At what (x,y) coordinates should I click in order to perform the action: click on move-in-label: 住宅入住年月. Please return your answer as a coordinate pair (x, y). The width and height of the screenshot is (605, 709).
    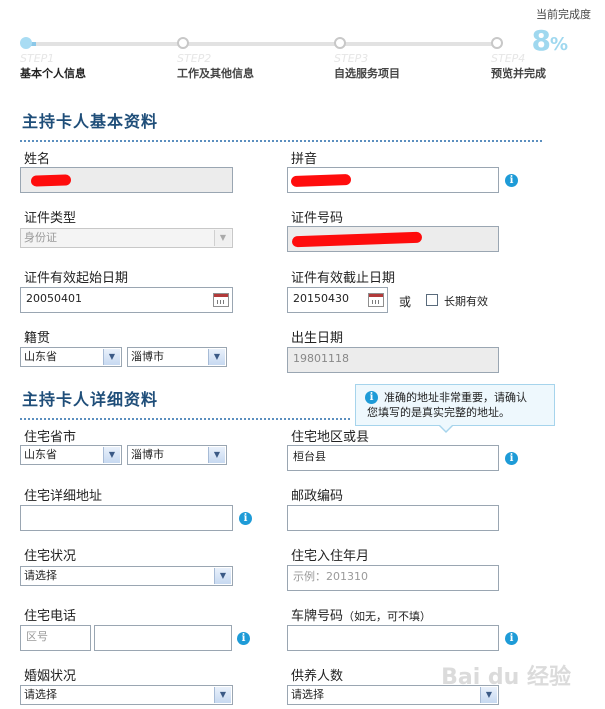
    Looking at the image, I should click on (330, 556).